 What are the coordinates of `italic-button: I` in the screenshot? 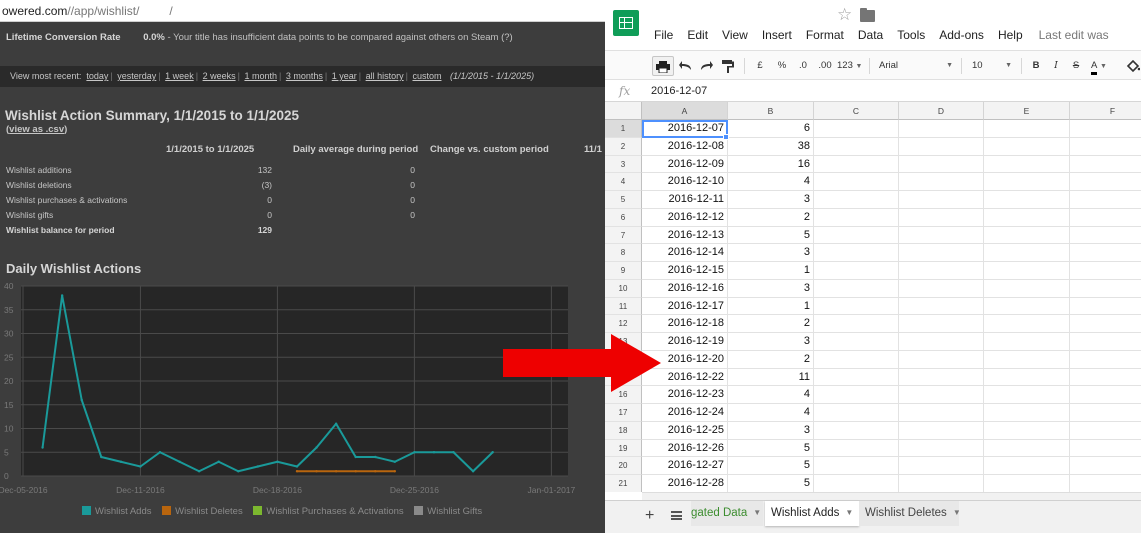 It's located at (1056, 66).